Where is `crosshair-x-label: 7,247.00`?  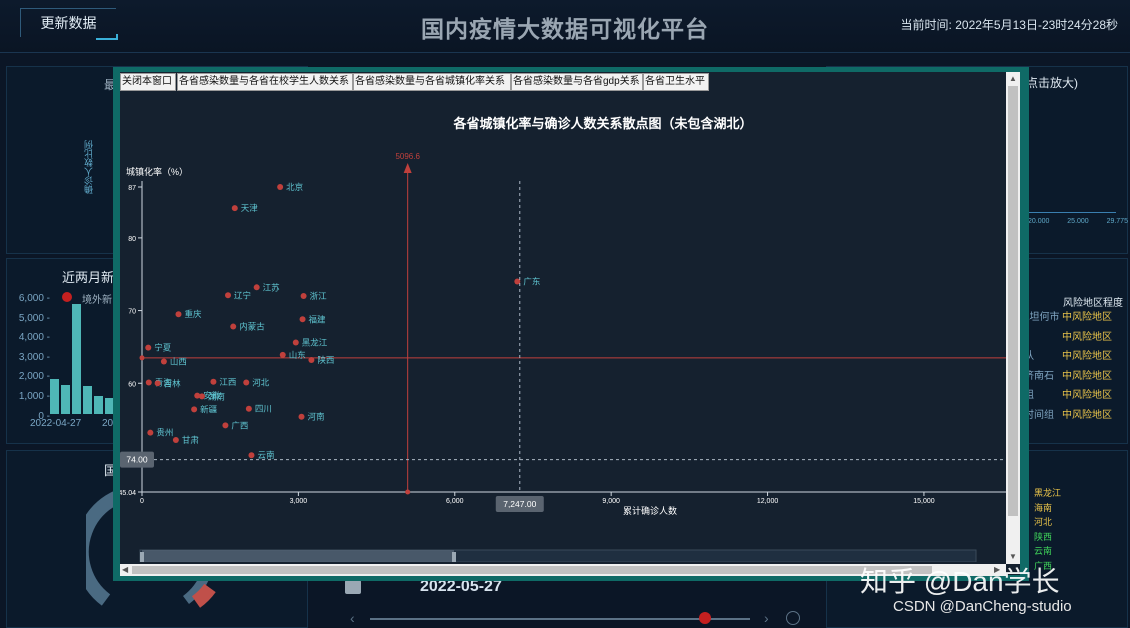 crosshair-x-label: 7,247.00 is located at coordinates (519, 504).